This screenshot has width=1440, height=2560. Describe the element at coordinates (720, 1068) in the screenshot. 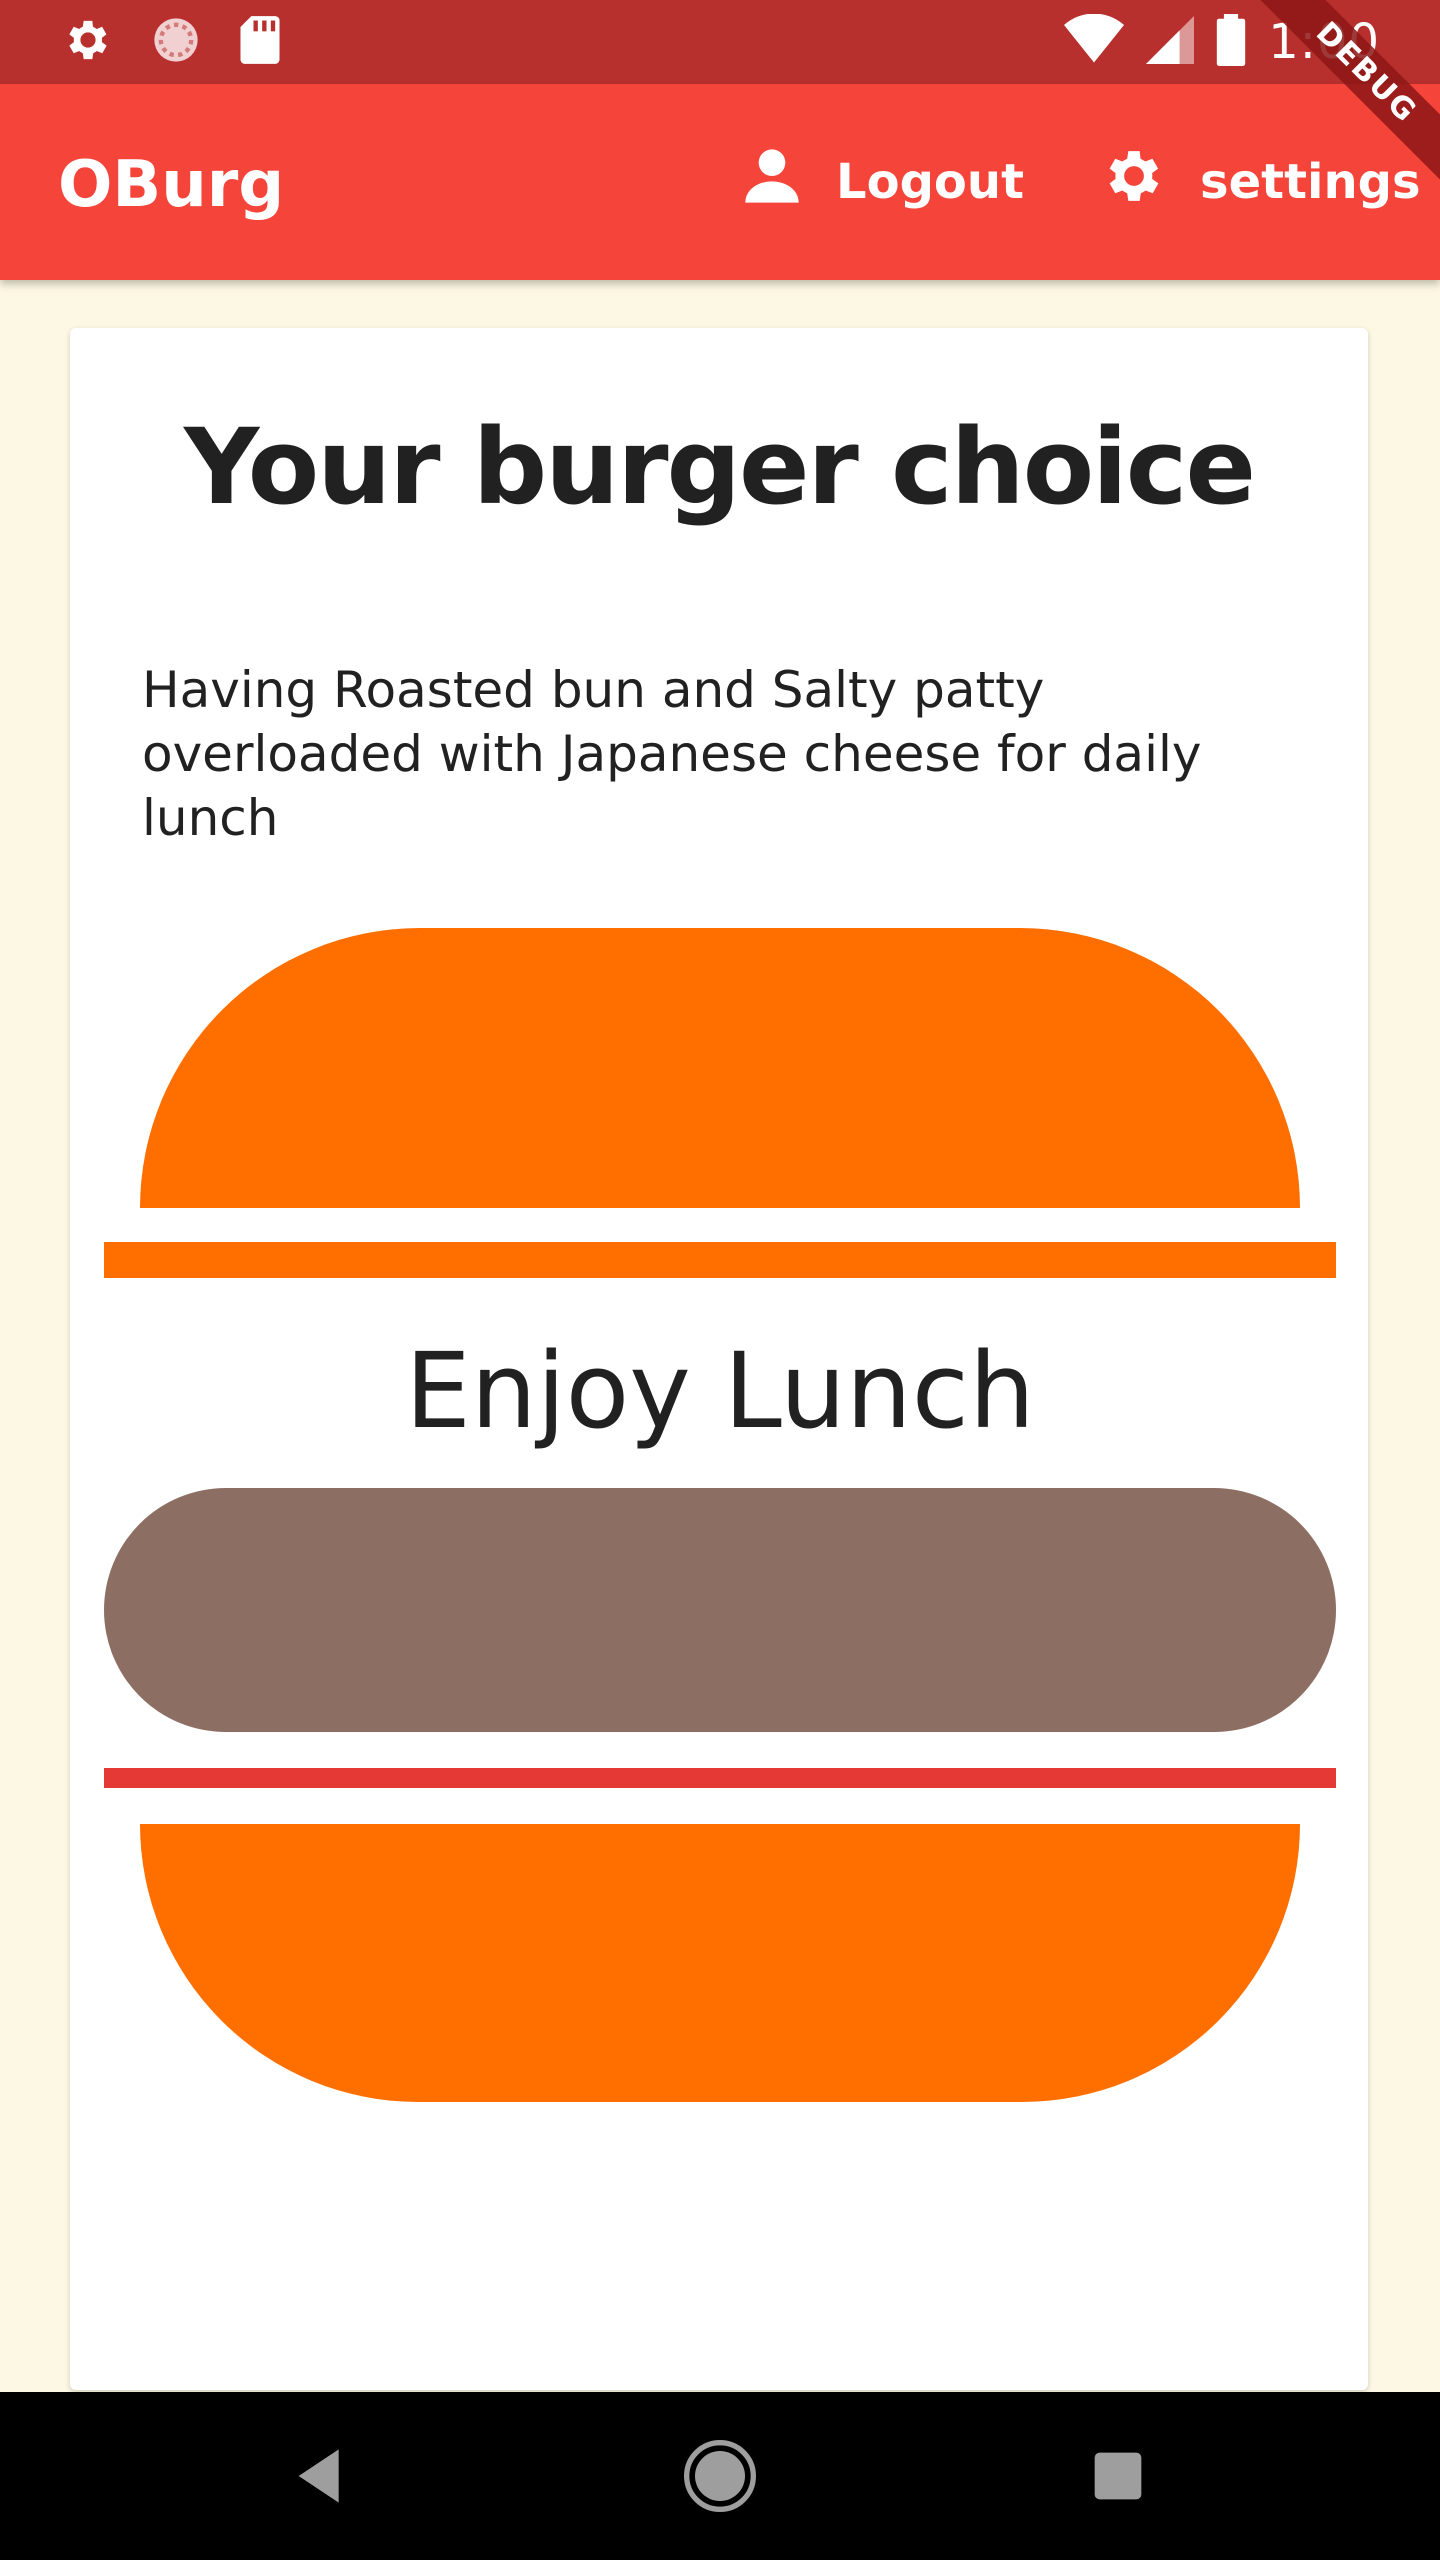

I see `top-bun` at that location.